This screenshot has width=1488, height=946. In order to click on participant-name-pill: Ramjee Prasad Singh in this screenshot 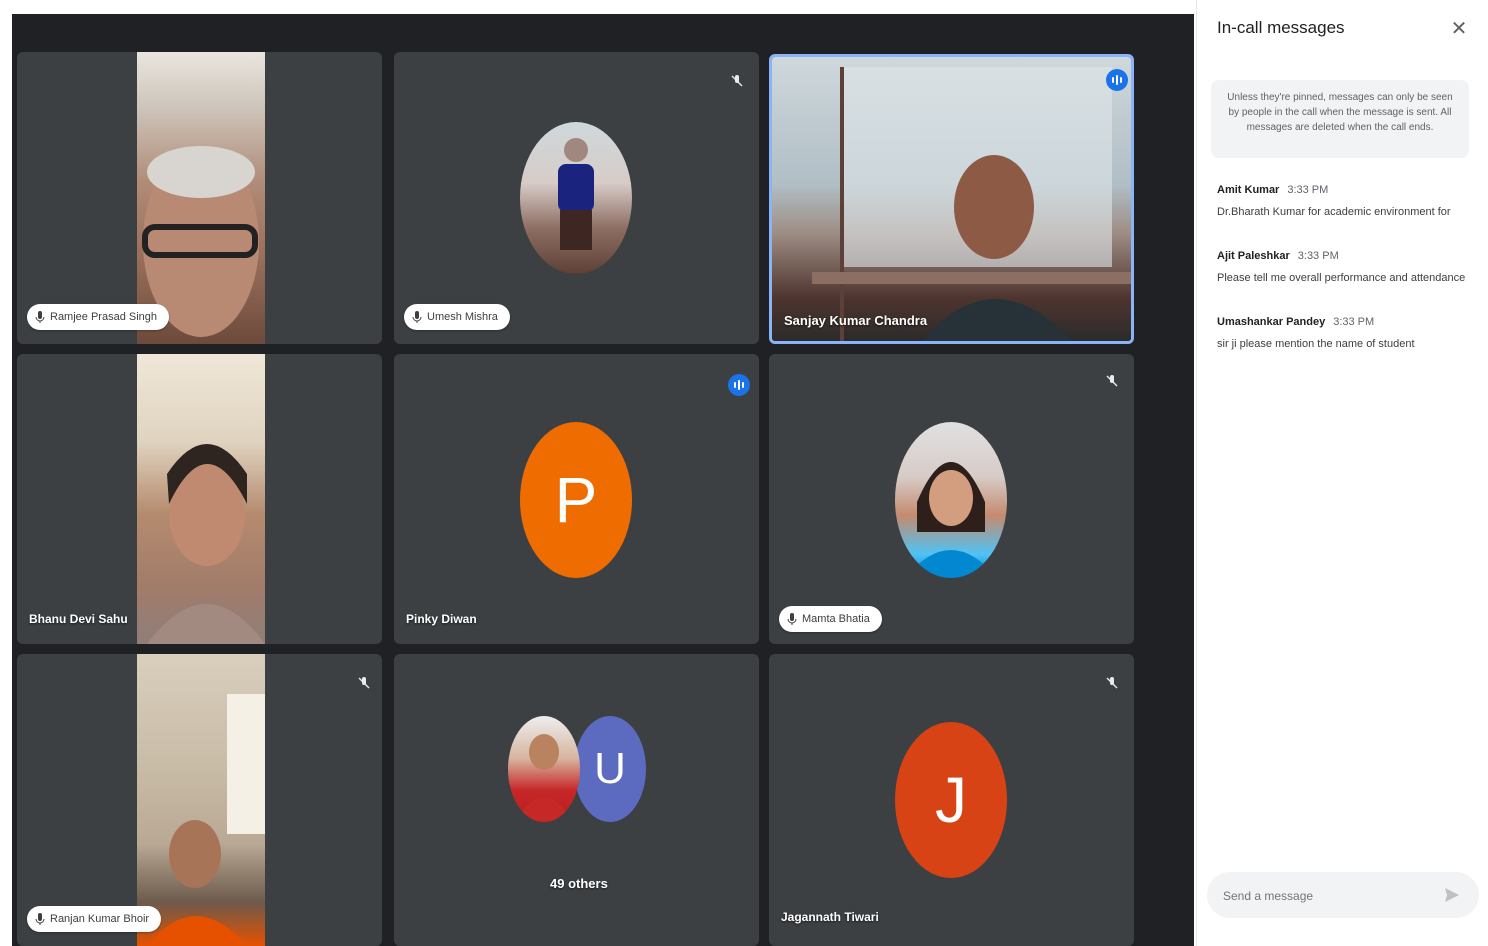, I will do `click(98, 317)`.